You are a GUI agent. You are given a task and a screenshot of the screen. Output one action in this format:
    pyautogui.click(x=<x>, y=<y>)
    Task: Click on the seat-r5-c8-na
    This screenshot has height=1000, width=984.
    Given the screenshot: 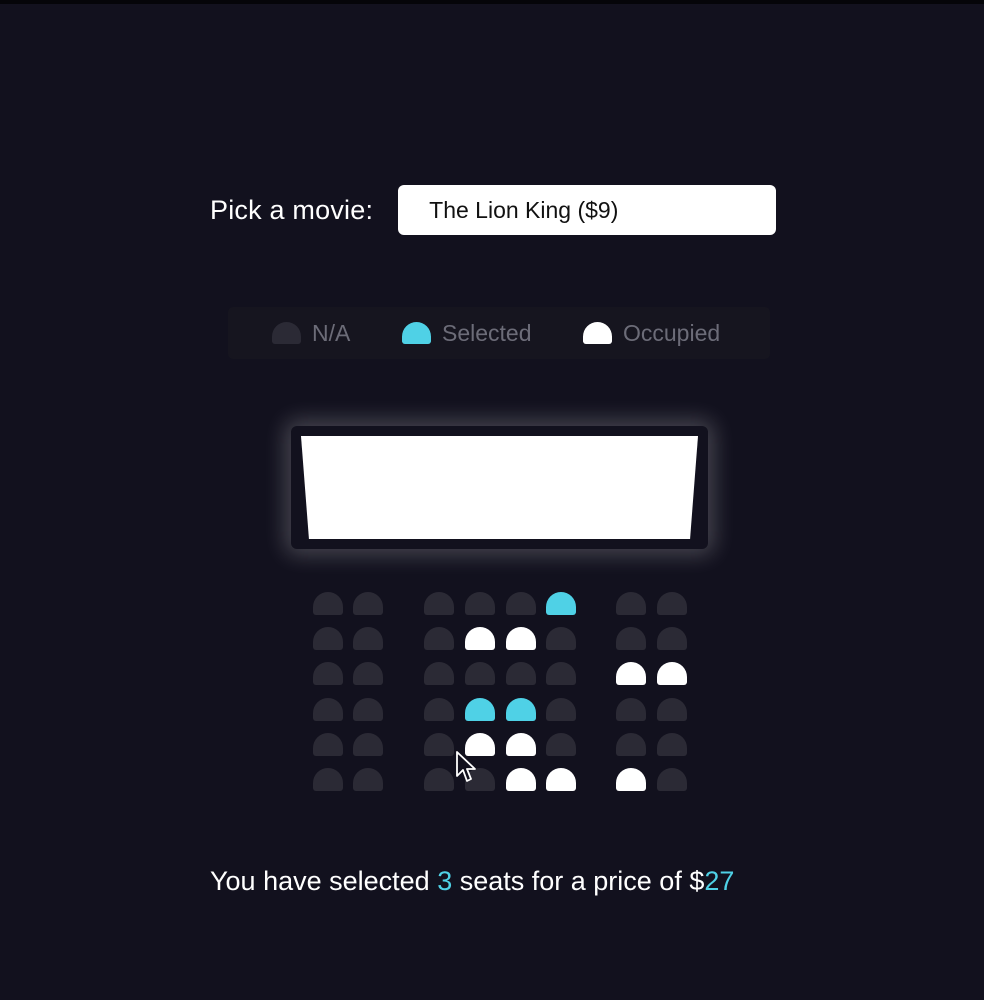 What is the action you would take?
    pyautogui.click(x=672, y=744)
    